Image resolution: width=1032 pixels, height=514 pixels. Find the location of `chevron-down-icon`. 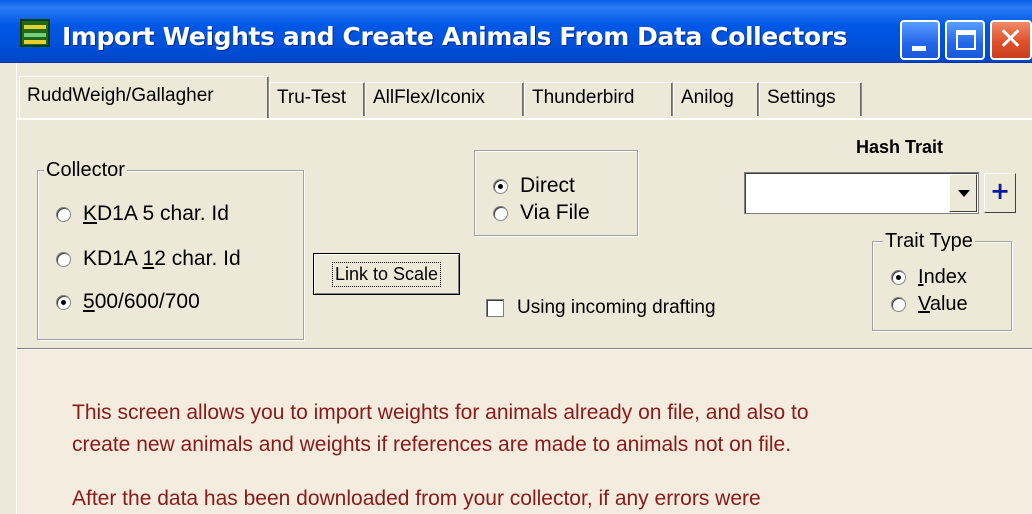

chevron-down-icon is located at coordinates (964, 193).